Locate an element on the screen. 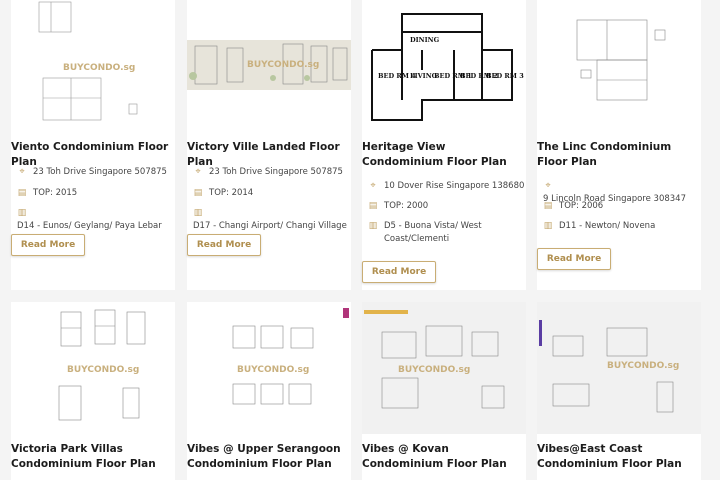 The image size is (720, 480). listing-top: ▤ TOP: 2000 is located at coordinates (398, 206).